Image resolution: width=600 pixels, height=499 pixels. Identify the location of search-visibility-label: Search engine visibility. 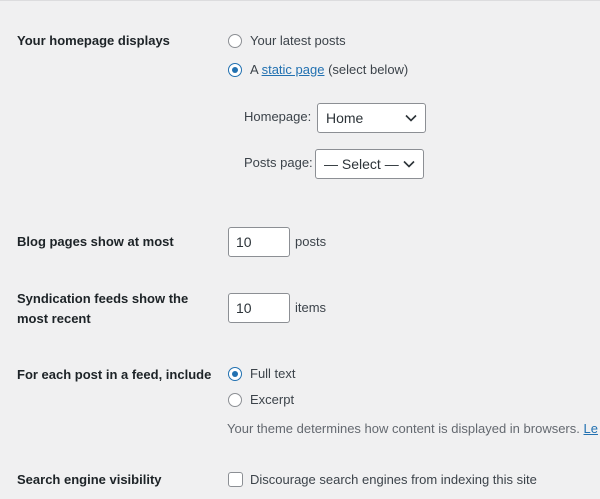
(89, 479).